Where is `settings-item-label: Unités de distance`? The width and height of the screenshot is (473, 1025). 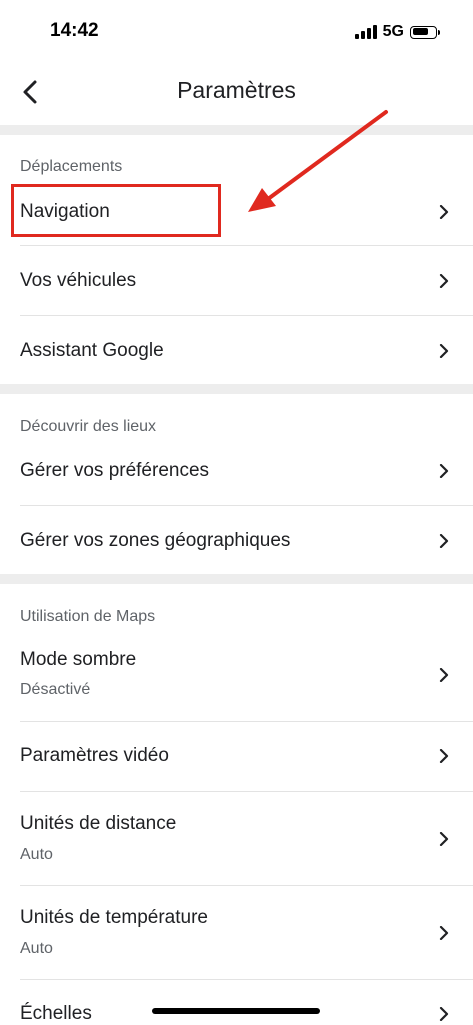 settings-item-label: Unités de distance is located at coordinates (98, 823).